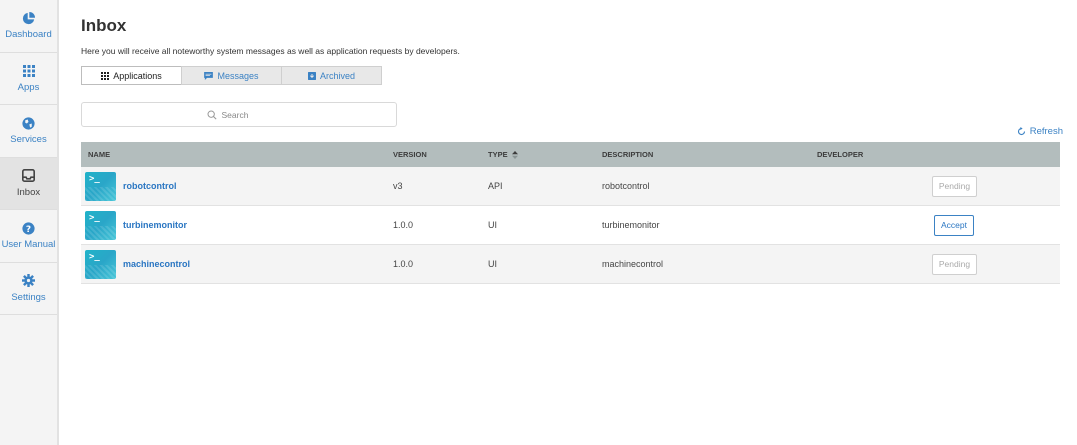 The image size is (1077, 445). I want to click on tab-bar: Applications Messages Archived, so click(231, 75).